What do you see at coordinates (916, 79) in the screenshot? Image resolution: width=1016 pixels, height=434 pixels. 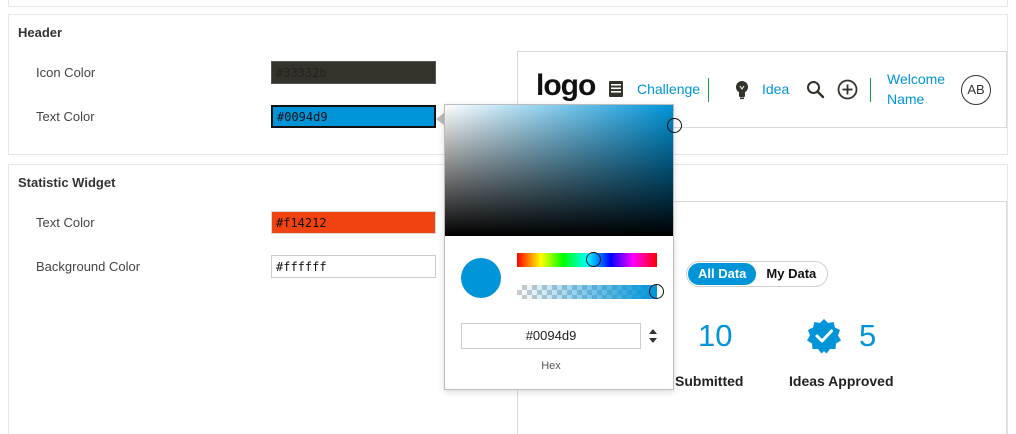 I see `welcome-text: Welcome` at bounding box center [916, 79].